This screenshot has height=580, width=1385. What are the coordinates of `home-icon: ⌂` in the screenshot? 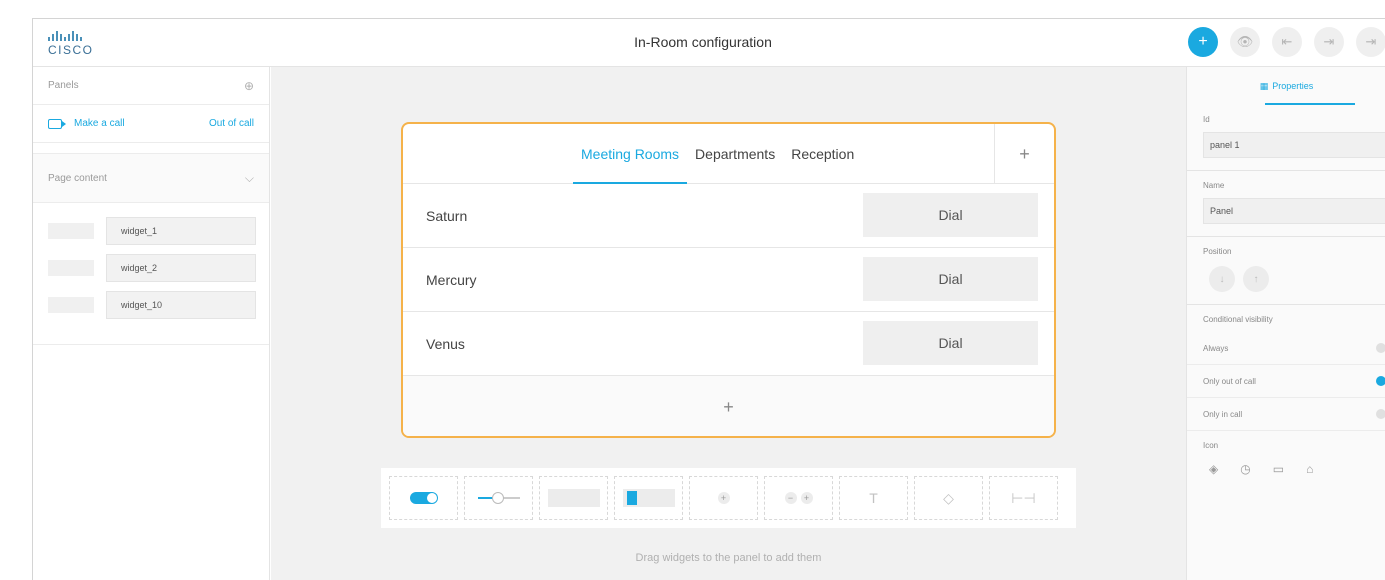 It's located at (1309, 469).